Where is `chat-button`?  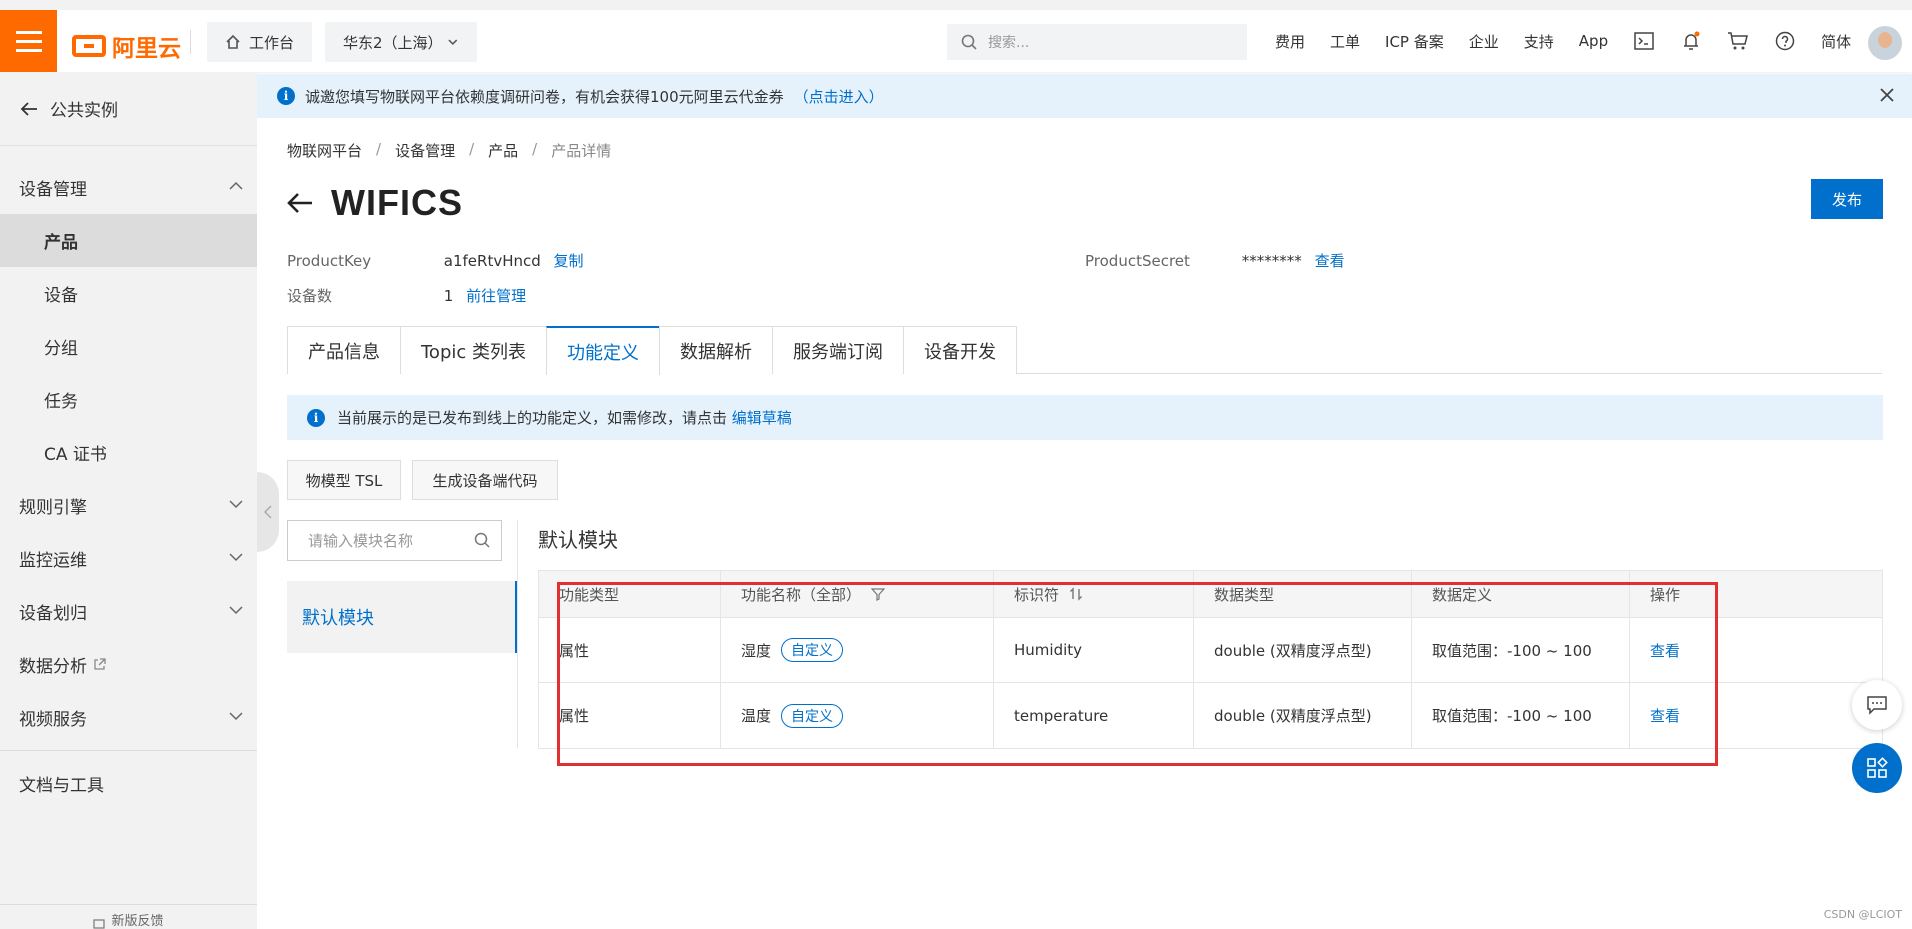
chat-button is located at coordinates (1877, 705).